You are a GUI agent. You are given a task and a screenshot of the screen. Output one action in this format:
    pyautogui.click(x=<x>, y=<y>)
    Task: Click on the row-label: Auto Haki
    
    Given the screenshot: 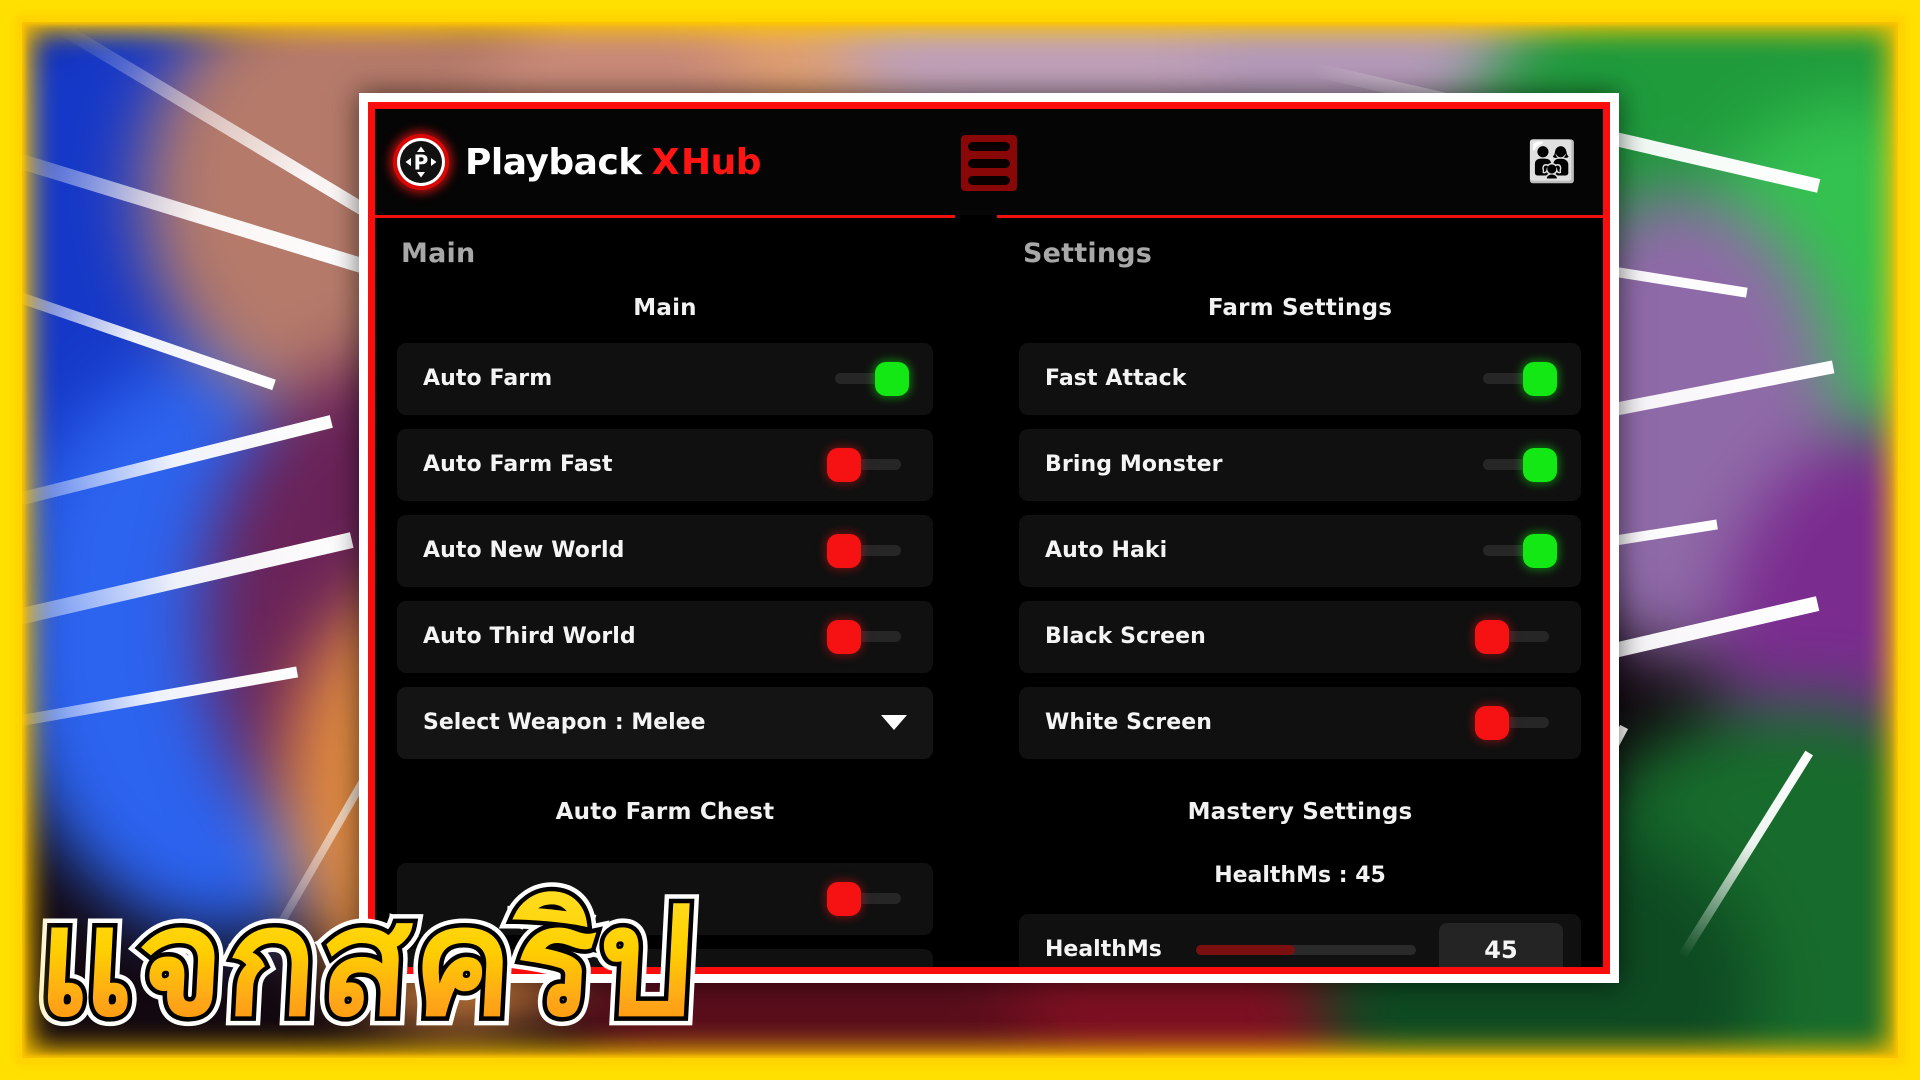 What is the action you would take?
    pyautogui.click(x=1106, y=551)
    